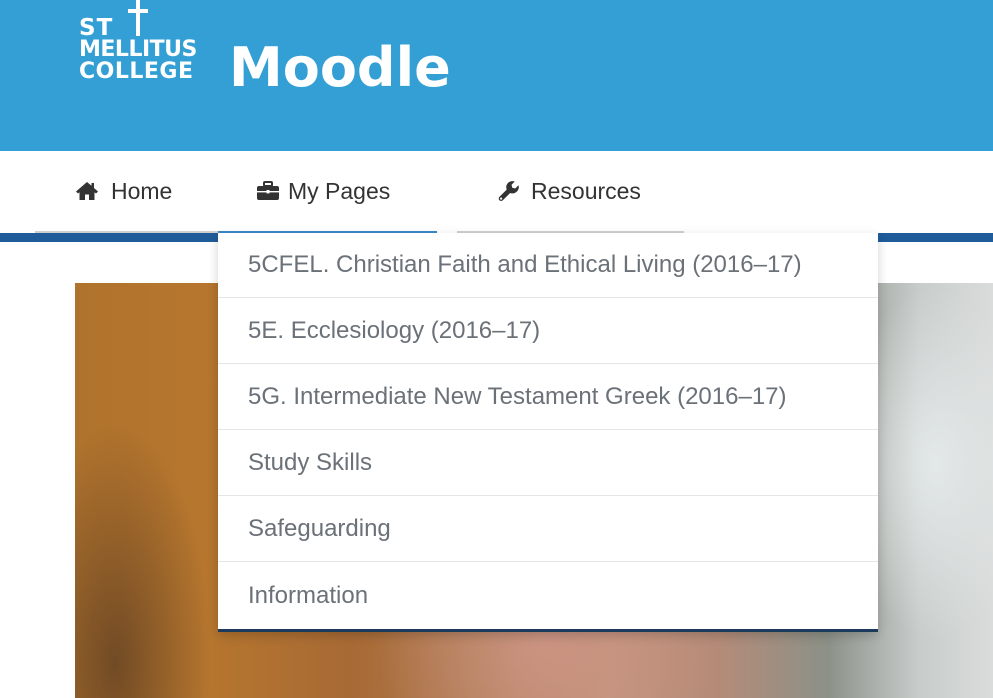 The image size is (993, 698). I want to click on nav-item-label: My Pages, so click(339, 190).